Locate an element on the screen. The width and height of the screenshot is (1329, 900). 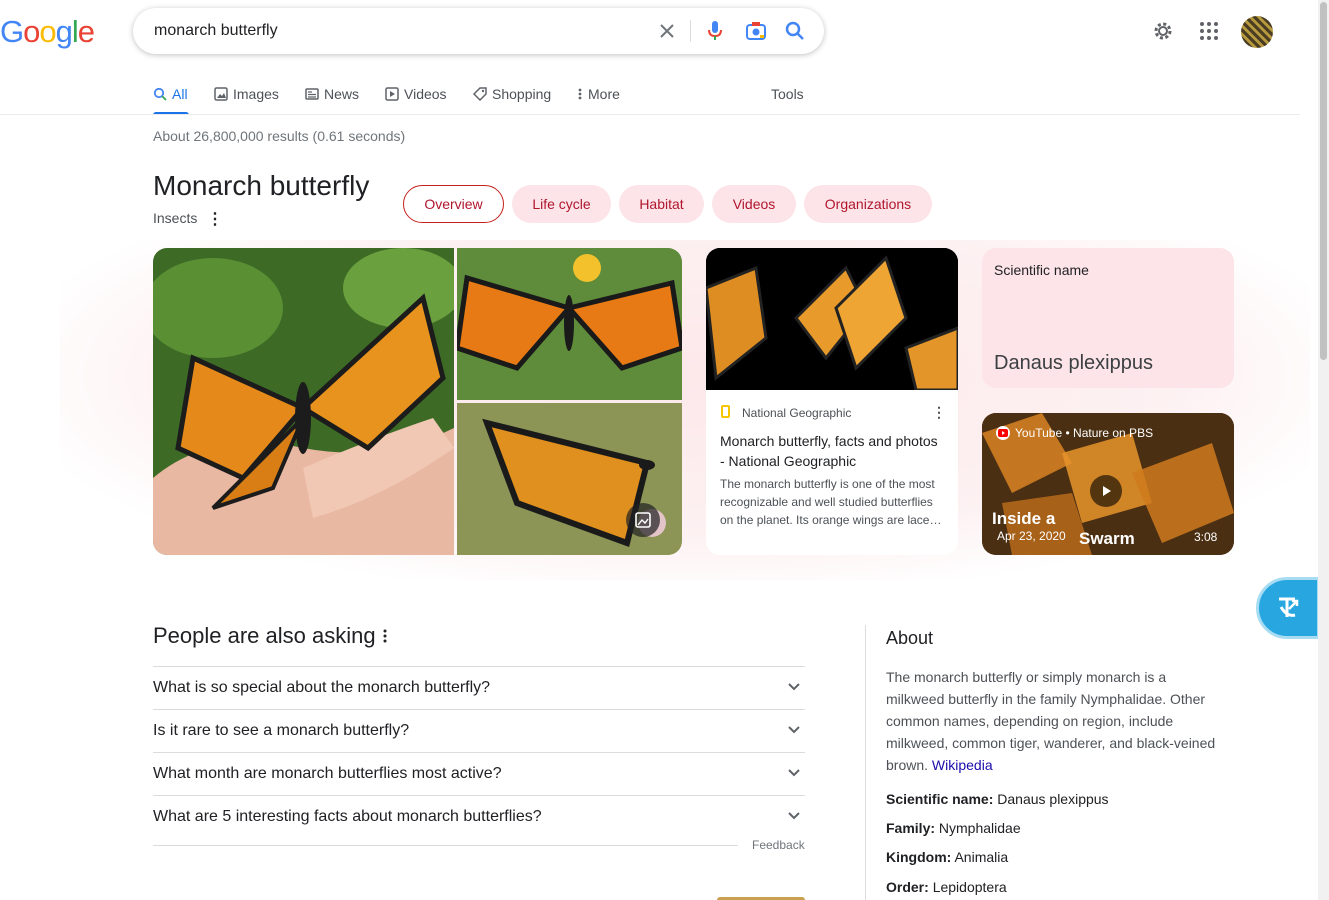
more-options-icon: ⋮ is located at coordinates (215, 219).